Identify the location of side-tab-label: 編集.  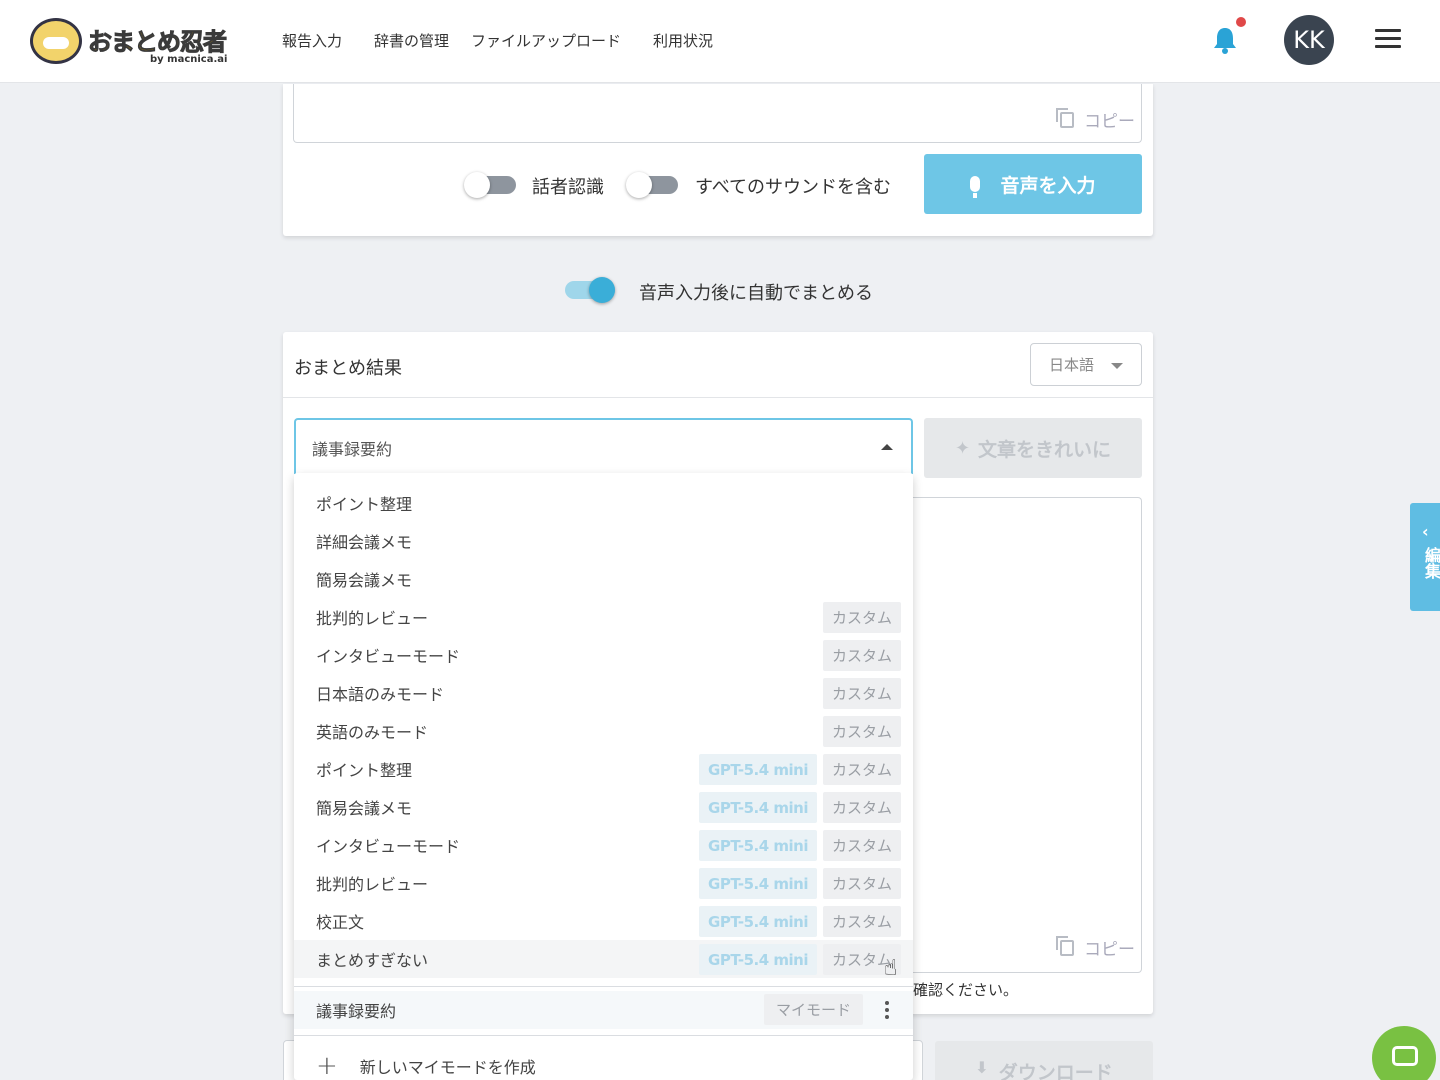
(1431, 563).